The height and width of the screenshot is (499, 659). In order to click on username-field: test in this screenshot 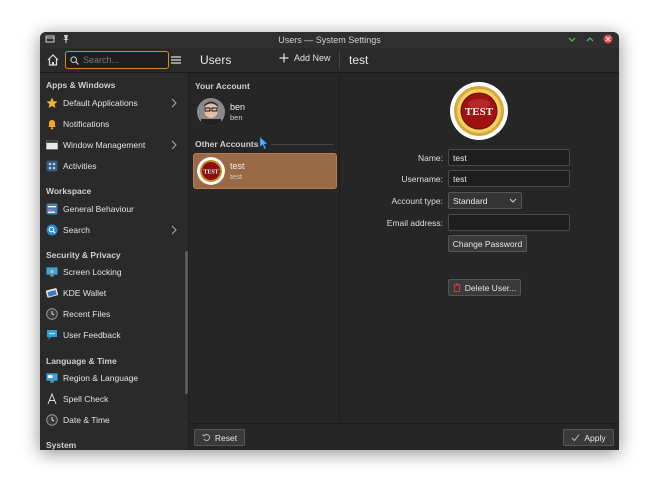, I will do `click(509, 178)`.